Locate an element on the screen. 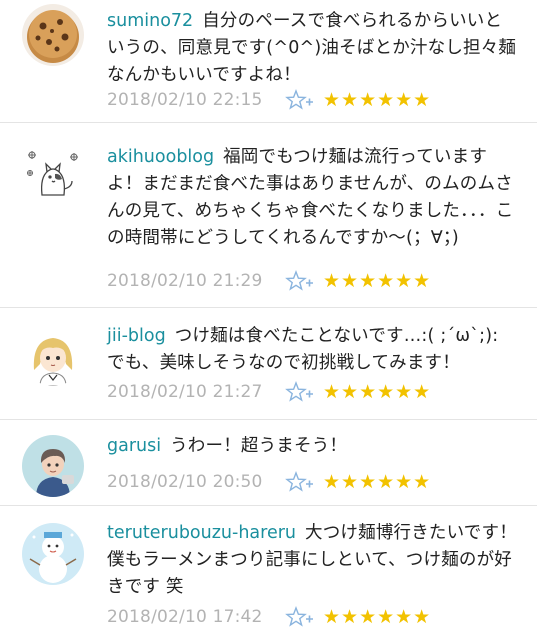 This screenshot has height=640, width=537. comment-timestamp: 2018/02/10 22:15 is located at coordinates (196, 100).